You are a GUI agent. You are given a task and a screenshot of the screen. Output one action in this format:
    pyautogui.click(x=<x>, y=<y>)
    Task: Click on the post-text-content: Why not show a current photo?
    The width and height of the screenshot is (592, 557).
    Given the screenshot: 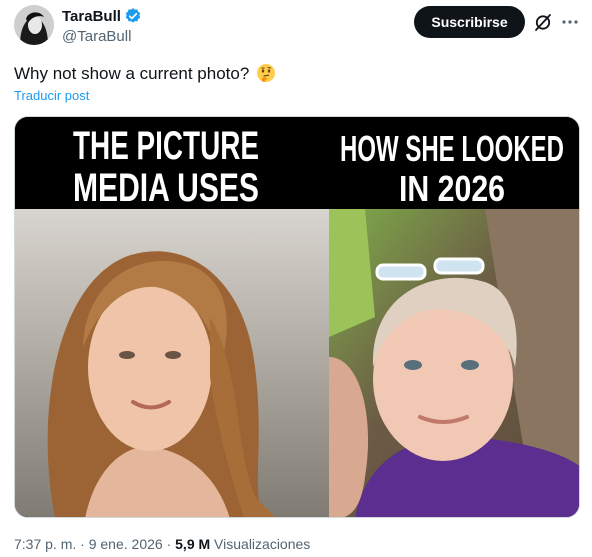 What is the action you would take?
    pyautogui.click(x=132, y=73)
    